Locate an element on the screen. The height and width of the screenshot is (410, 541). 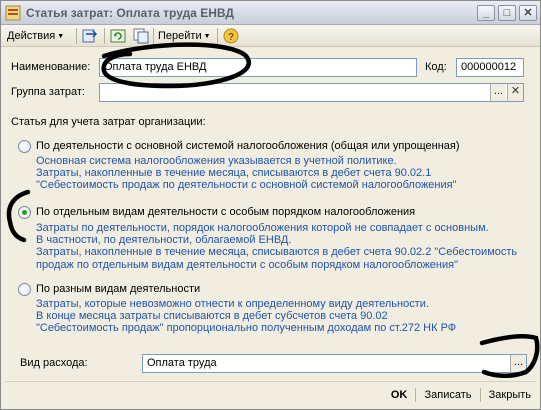
footer-divider is located at coordinates (270, 381).